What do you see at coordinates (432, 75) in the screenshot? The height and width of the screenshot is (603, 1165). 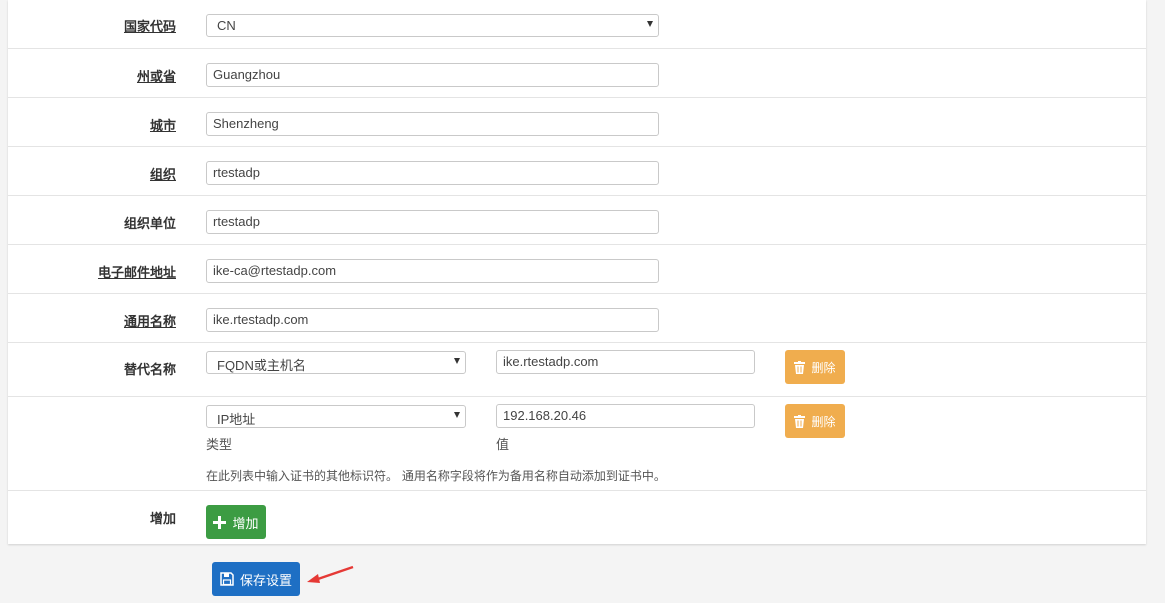 I see `state-input: Guangzhou` at bounding box center [432, 75].